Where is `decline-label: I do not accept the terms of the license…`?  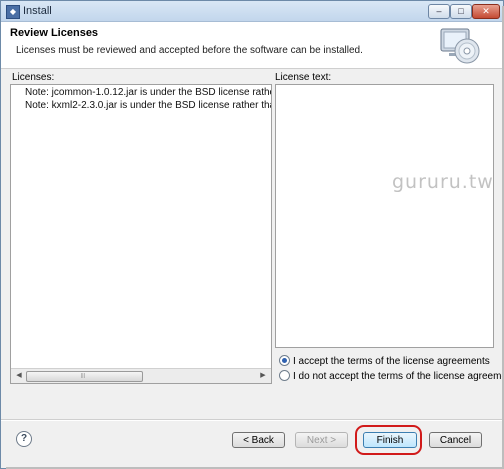 decline-label: I do not accept the terms of the license… is located at coordinates (398, 376).